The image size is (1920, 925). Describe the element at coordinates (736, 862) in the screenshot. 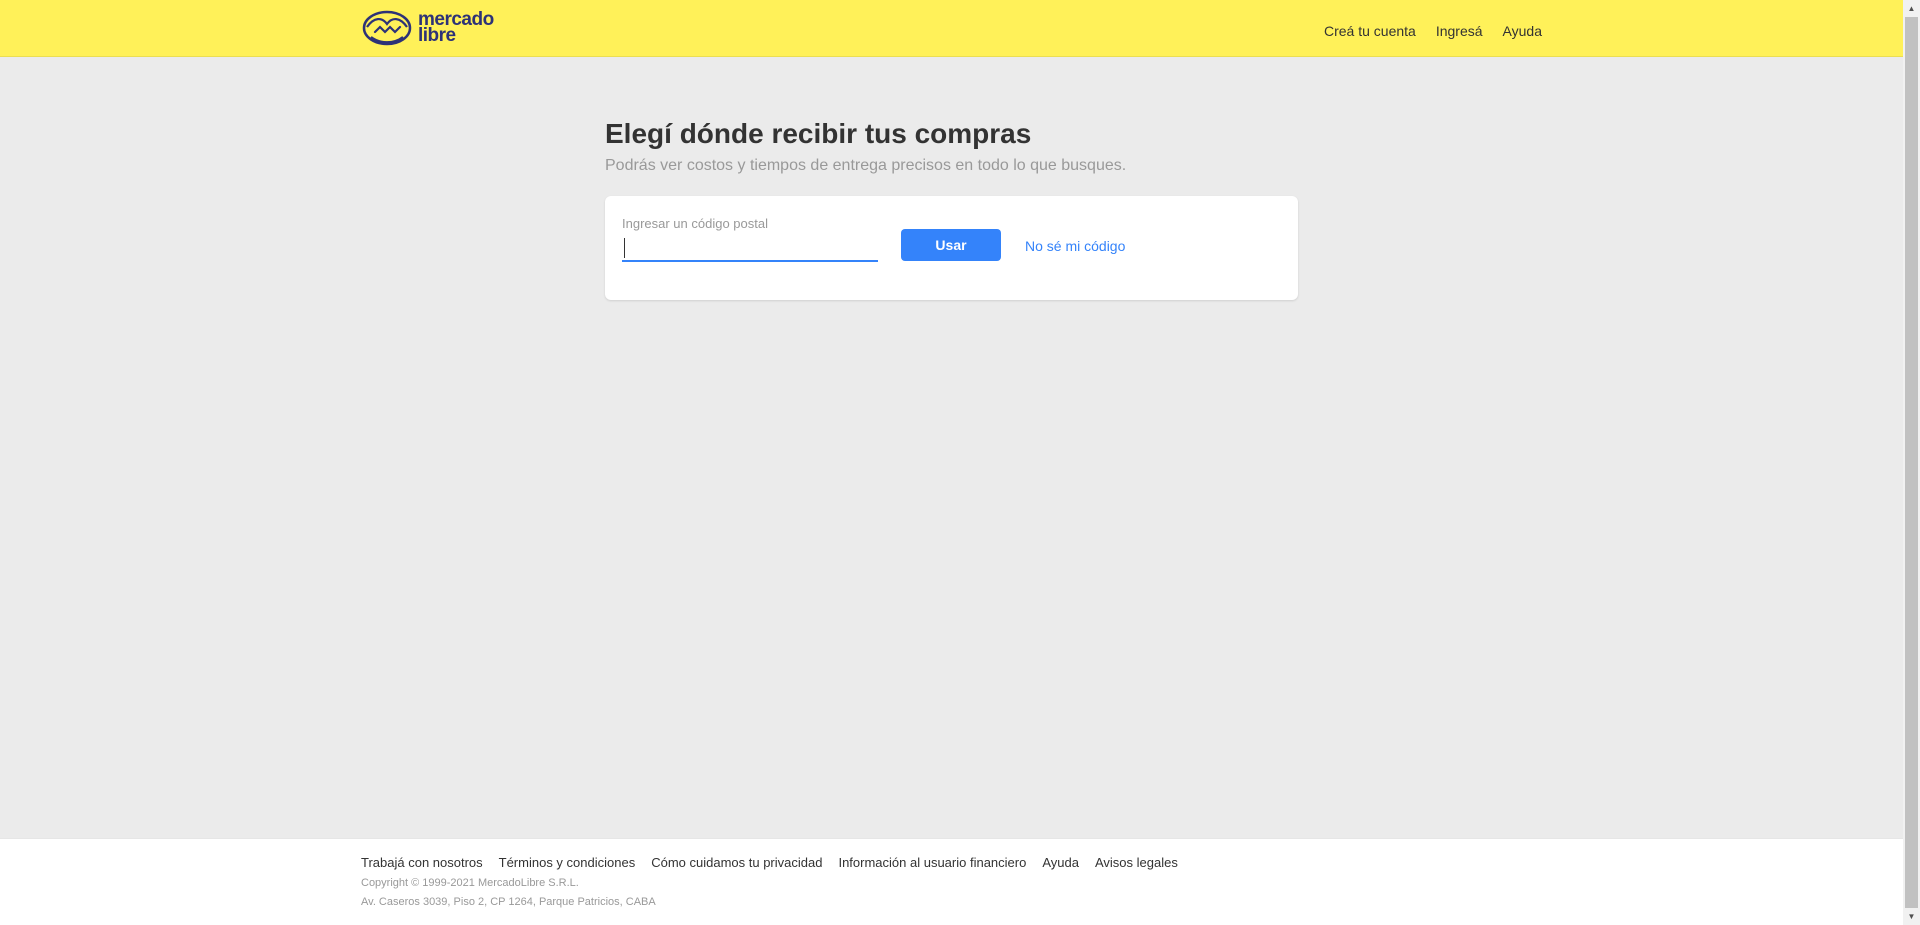

I see `footer-link-privacy: Cómo cuidamos tu privacidad` at that location.